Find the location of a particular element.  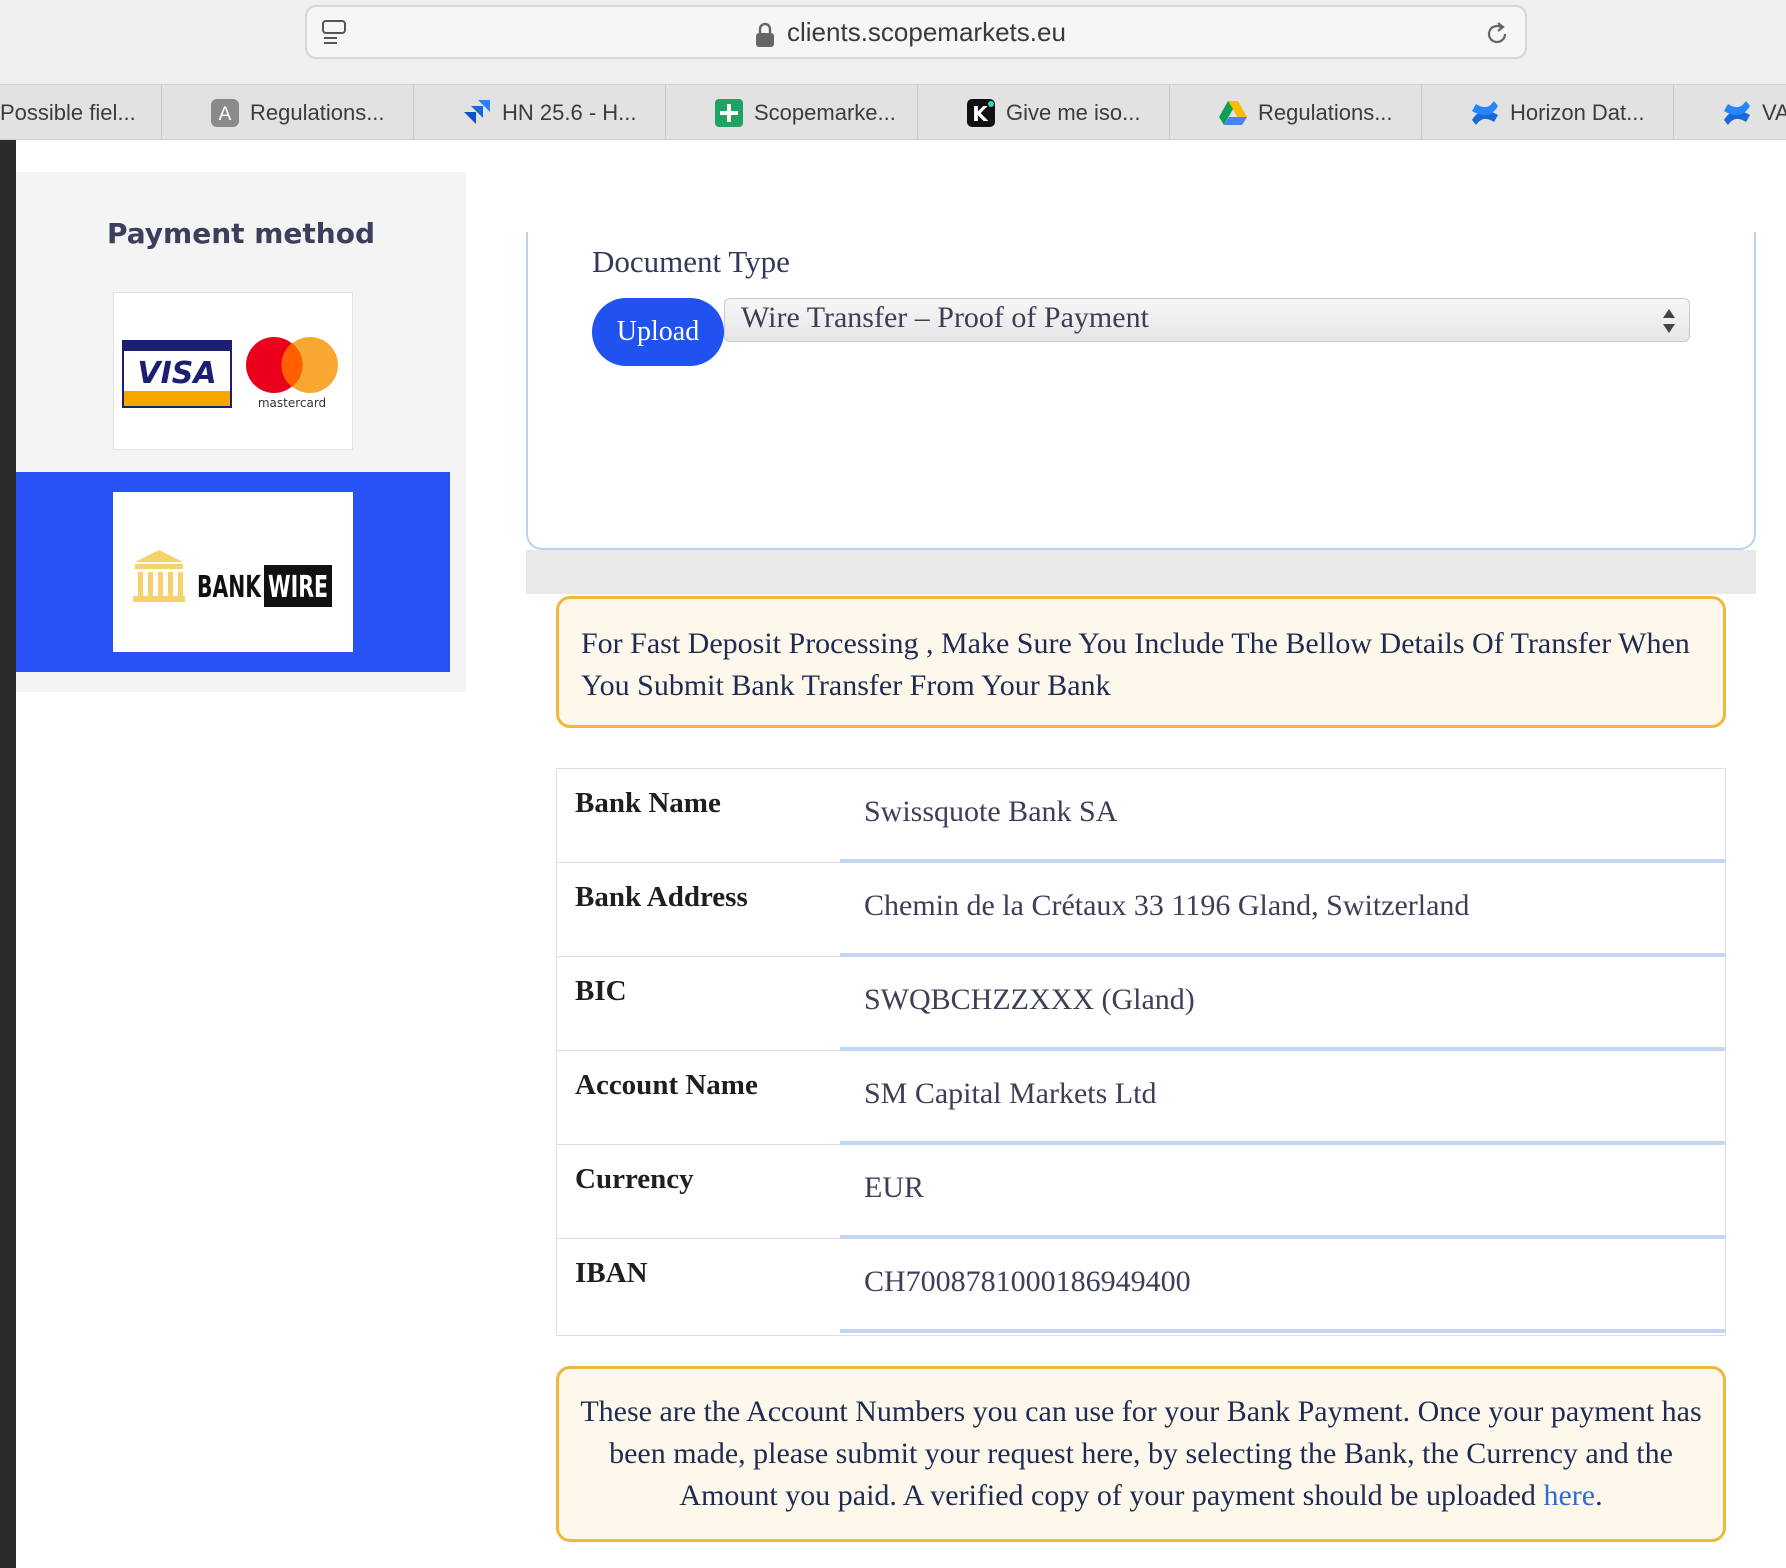

window-edge is located at coordinates (8, 854).